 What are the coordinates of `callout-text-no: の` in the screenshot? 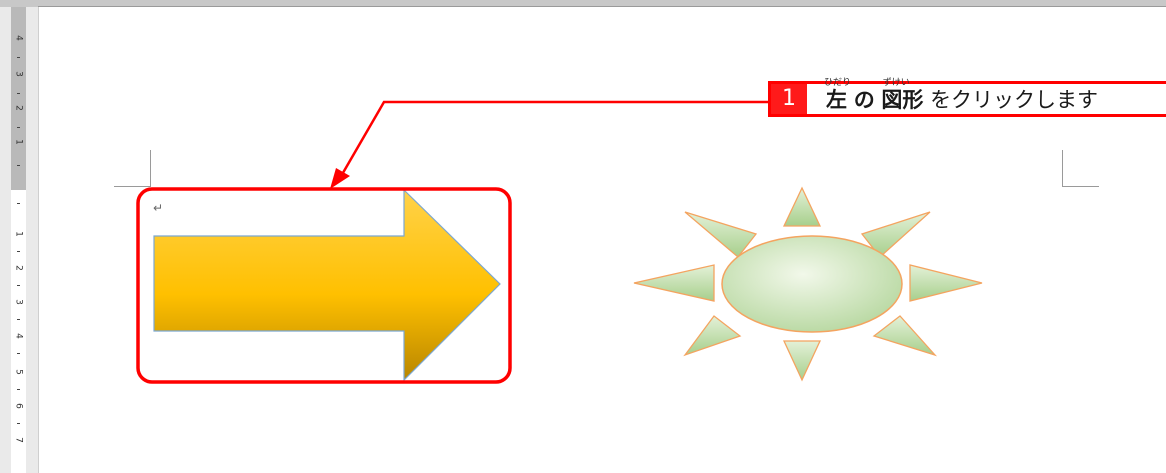 It's located at (864, 100).